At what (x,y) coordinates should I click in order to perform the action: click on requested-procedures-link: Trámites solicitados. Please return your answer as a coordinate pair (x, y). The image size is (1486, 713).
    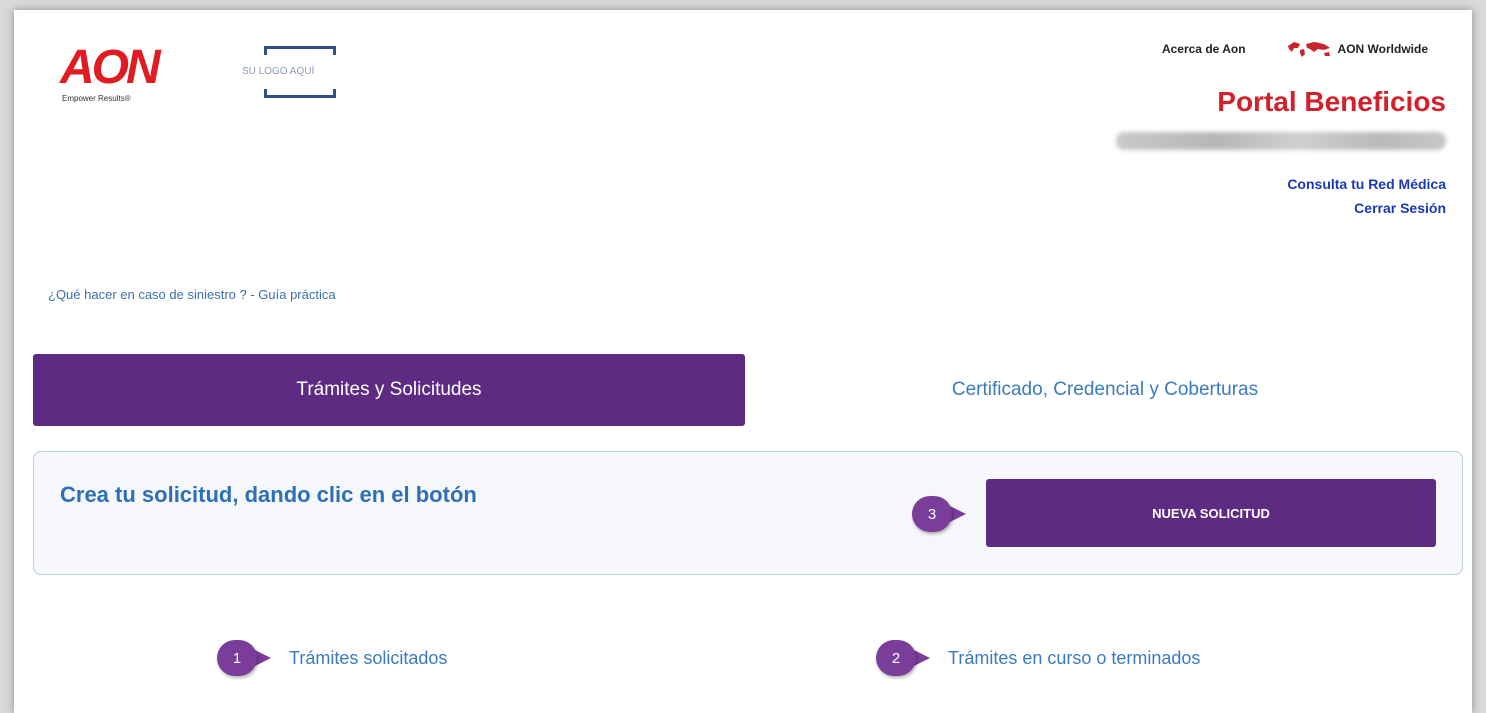
    Looking at the image, I should click on (368, 658).